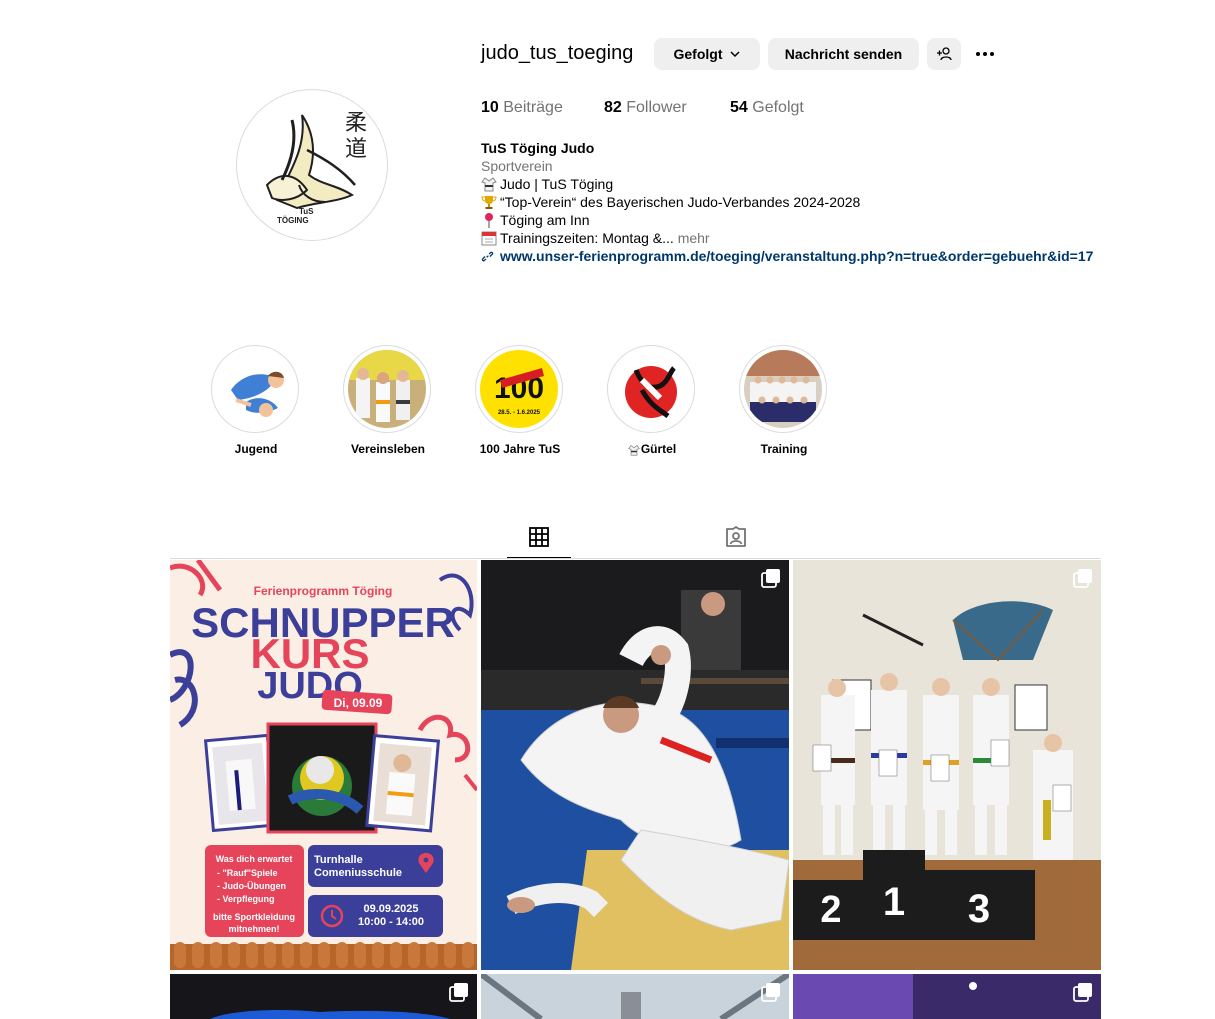 This screenshot has width=1215, height=1019. Describe the element at coordinates (557, 53) in the screenshot. I see `profile-username: judo_tus_toeging` at that location.